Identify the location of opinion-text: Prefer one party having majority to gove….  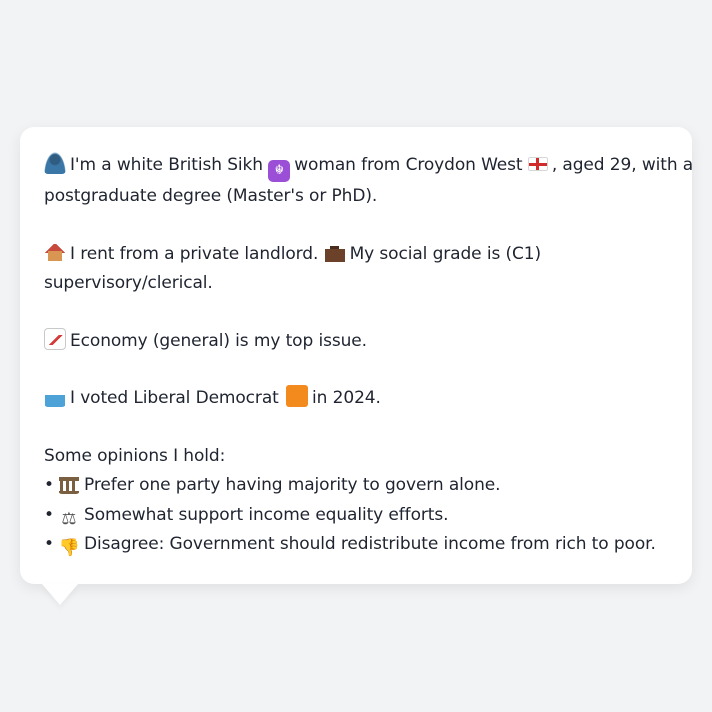
(292, 485).